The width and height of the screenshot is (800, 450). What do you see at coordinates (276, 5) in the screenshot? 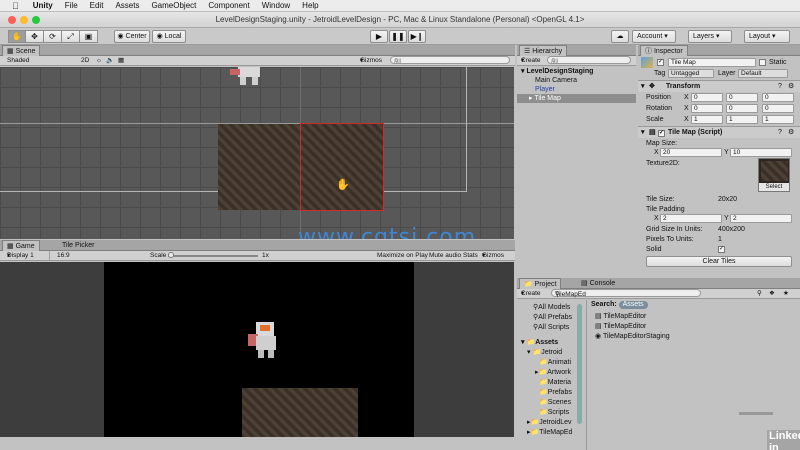
I see `menu-window: Window` at bounding box center [276, 5].